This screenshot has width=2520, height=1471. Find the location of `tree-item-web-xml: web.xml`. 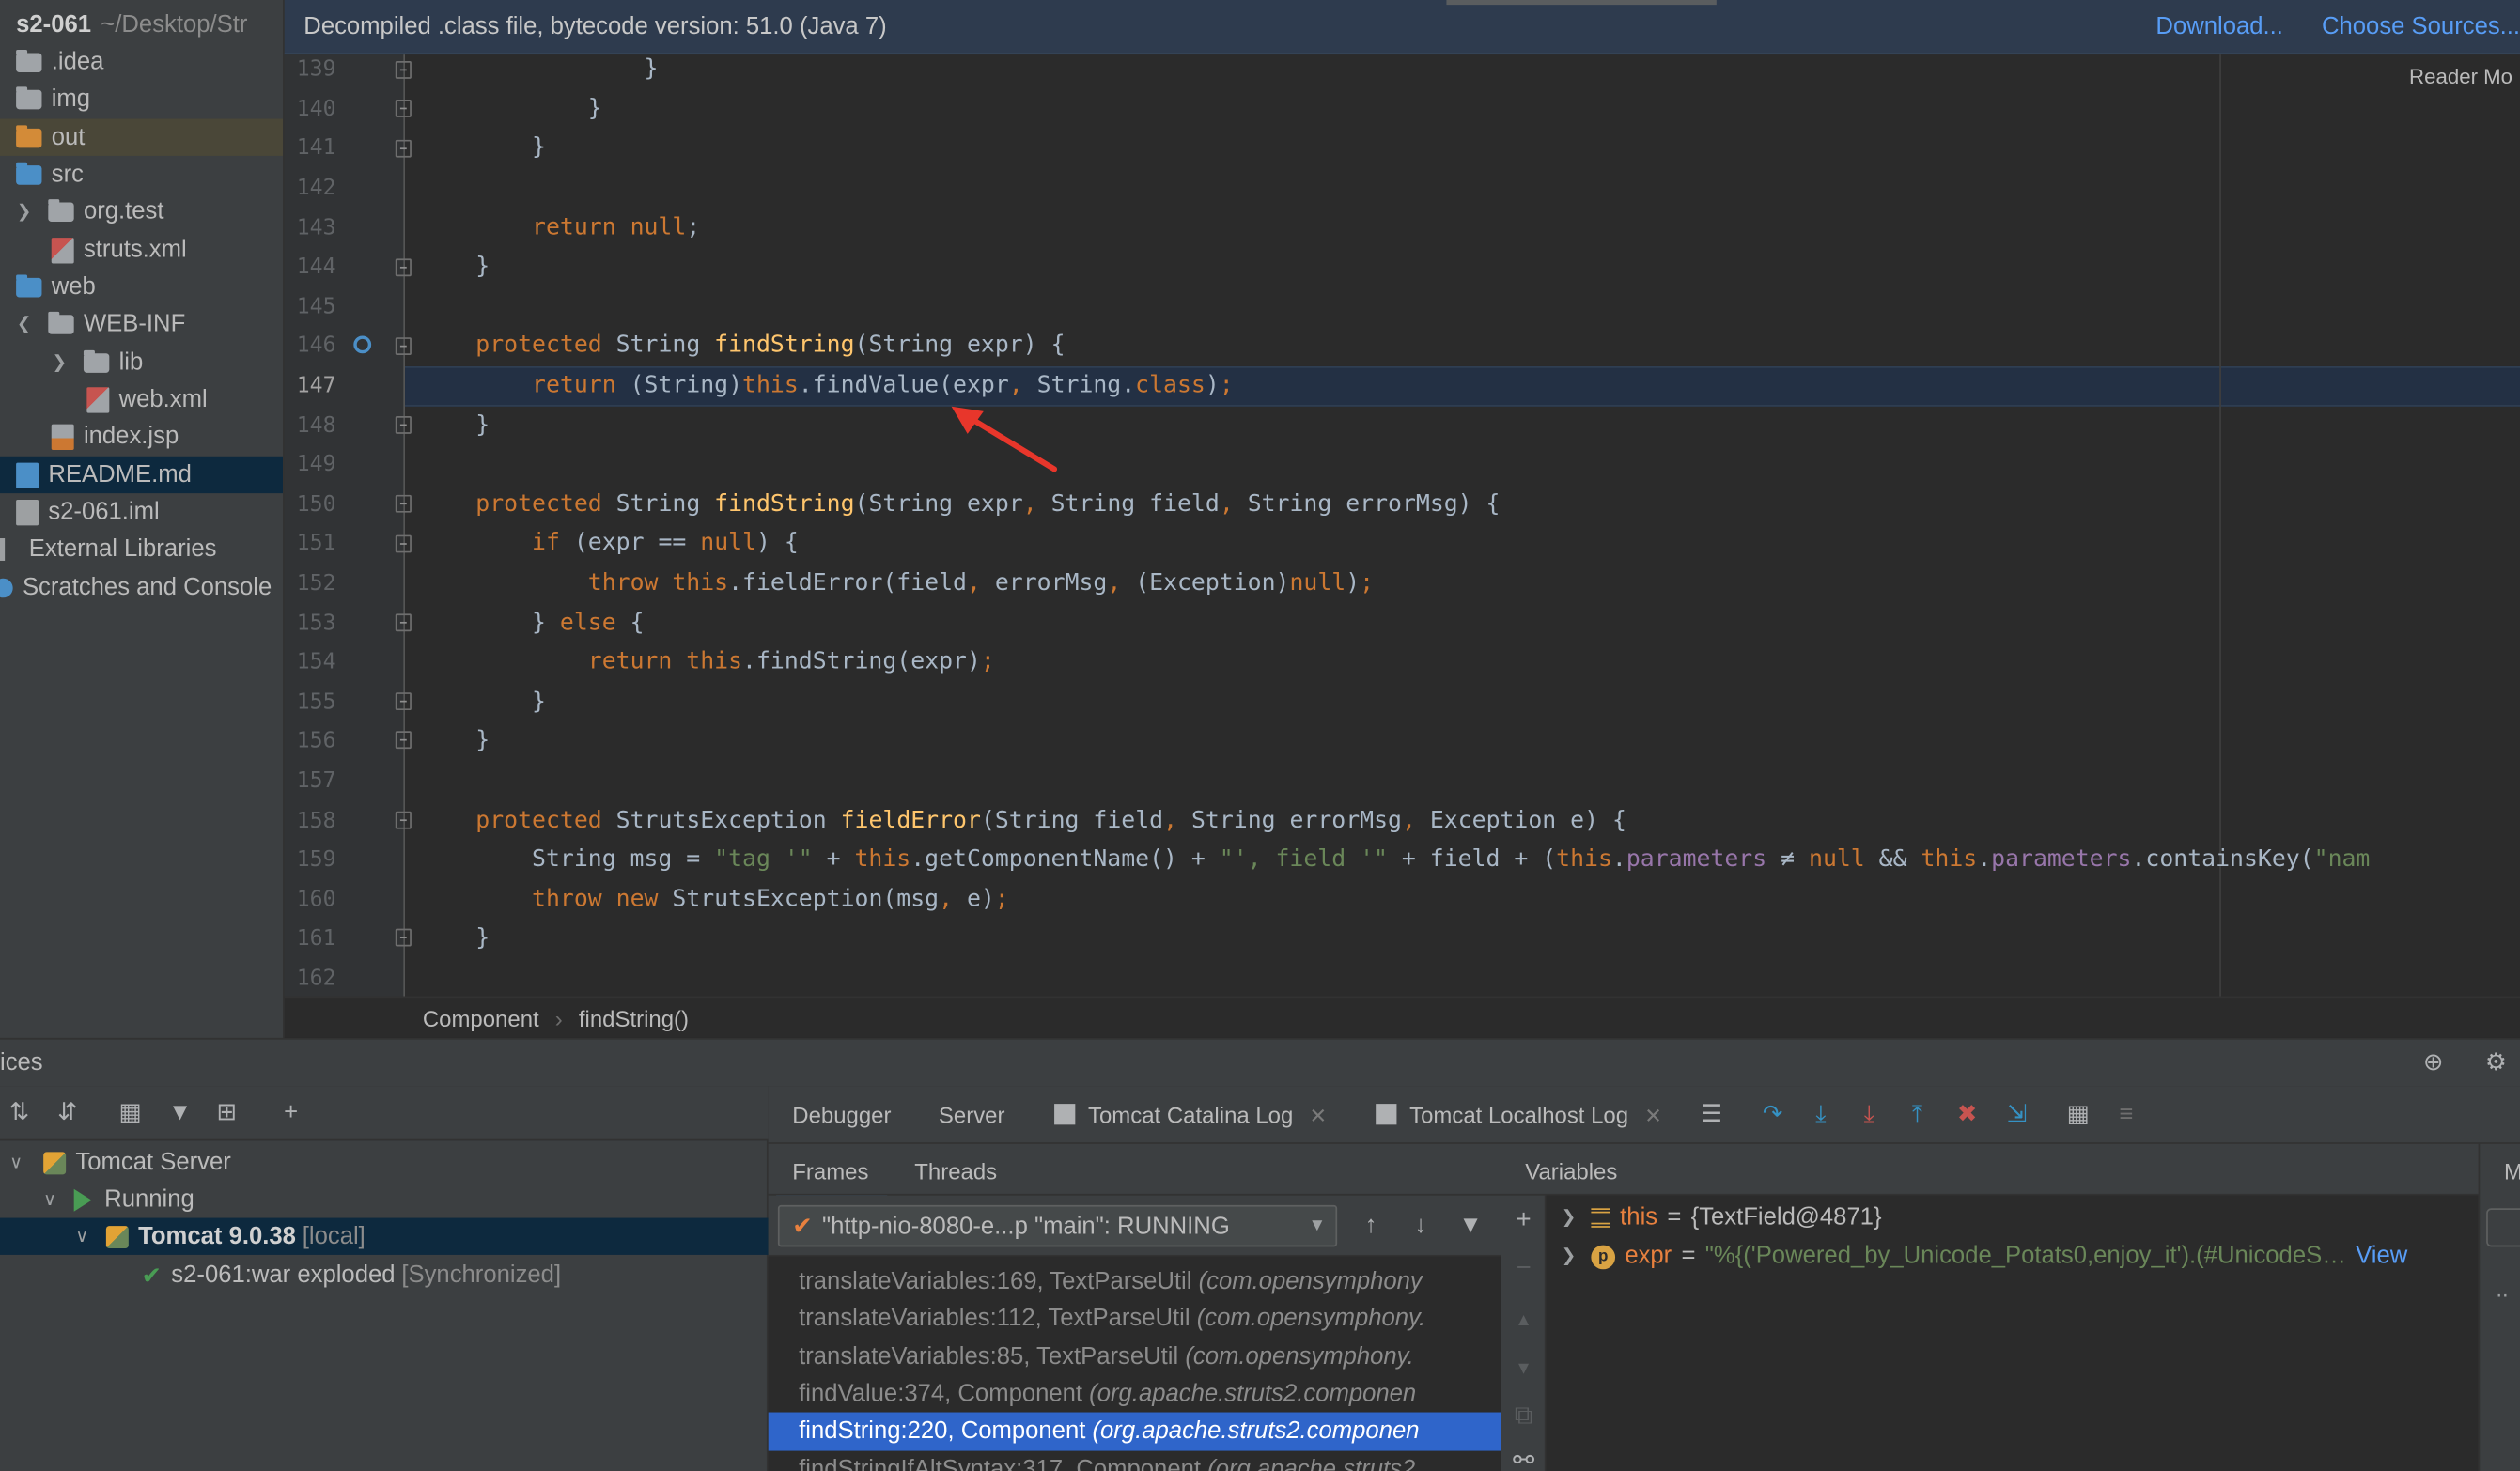

tree-item-web-xml: web.xml is located at coordinates (141, 398).